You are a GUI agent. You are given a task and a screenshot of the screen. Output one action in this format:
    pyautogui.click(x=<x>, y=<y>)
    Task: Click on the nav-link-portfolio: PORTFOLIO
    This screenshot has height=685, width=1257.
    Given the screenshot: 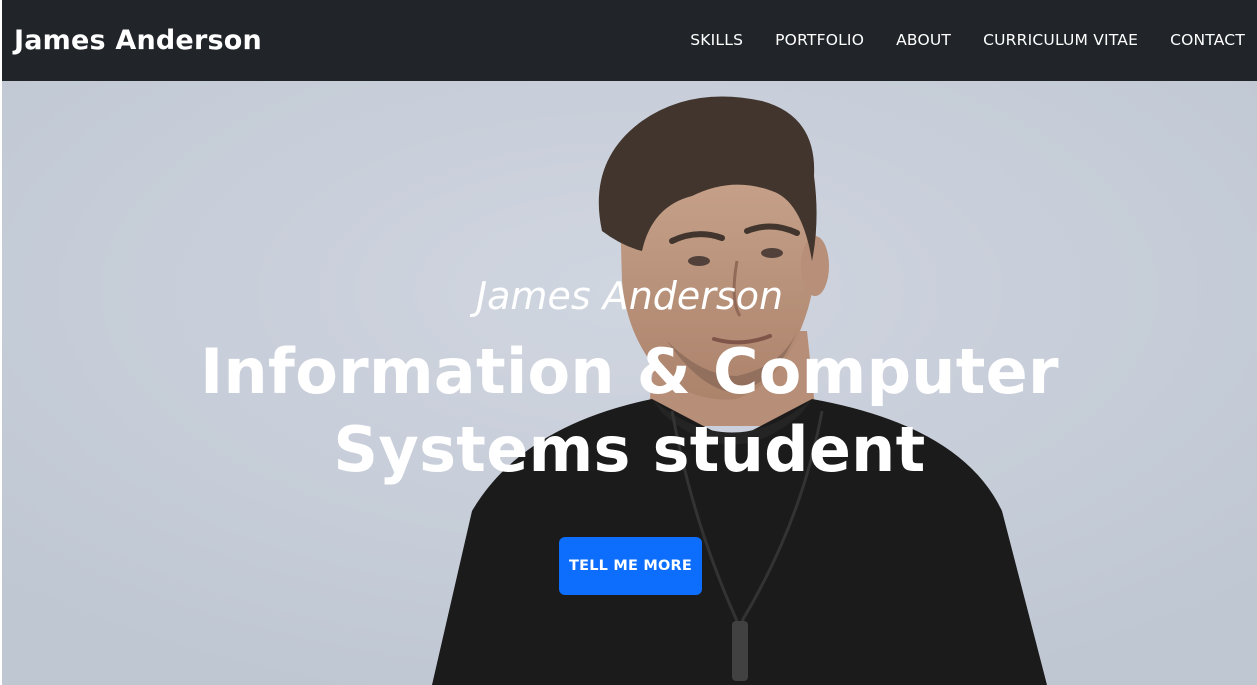 What is the action you would take?
    pyautogui.click(x=819, y=40)
    